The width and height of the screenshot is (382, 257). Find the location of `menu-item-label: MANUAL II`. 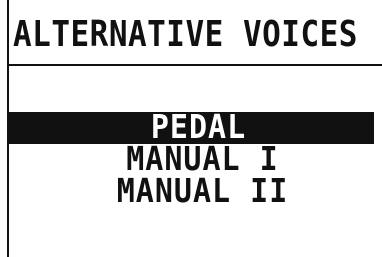

menu-item-label: MANUAL II is located at coordinates (202, 191).